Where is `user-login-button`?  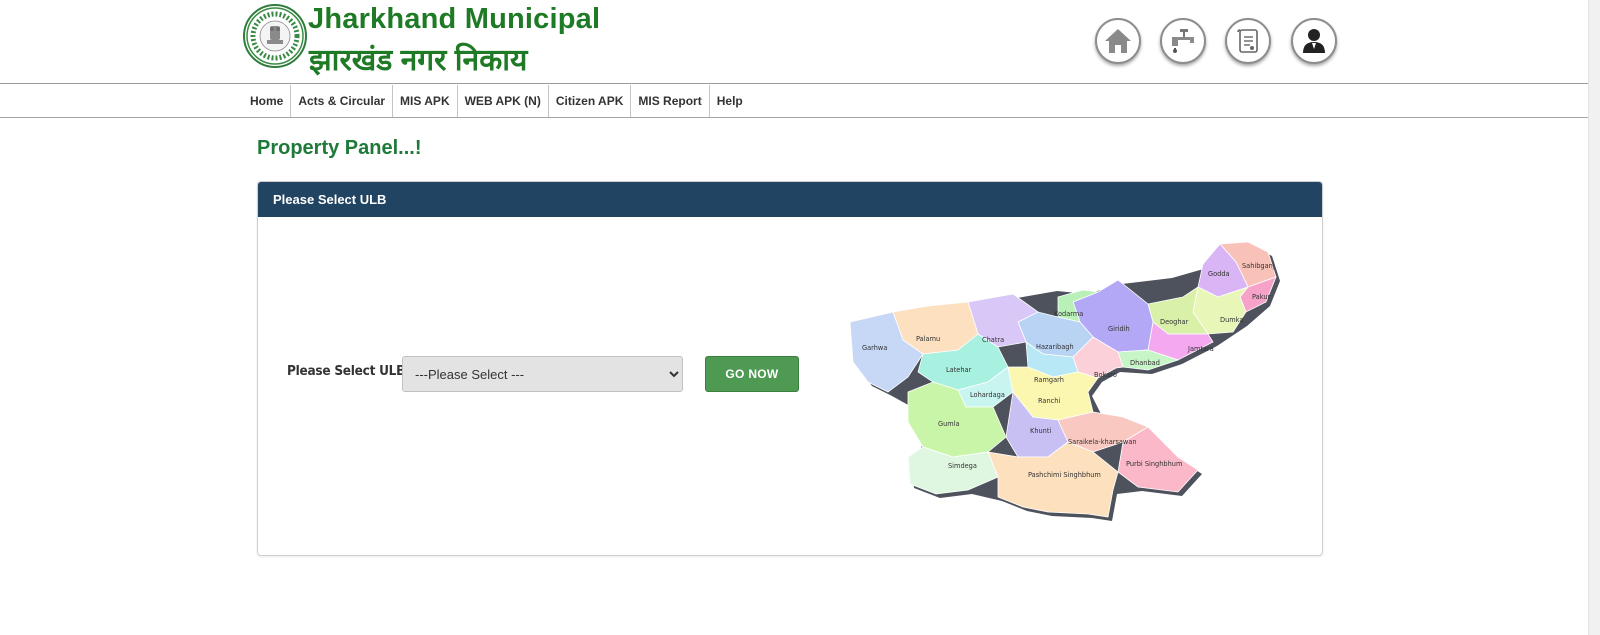 user-login-button is located at coordinates (1314, 41).